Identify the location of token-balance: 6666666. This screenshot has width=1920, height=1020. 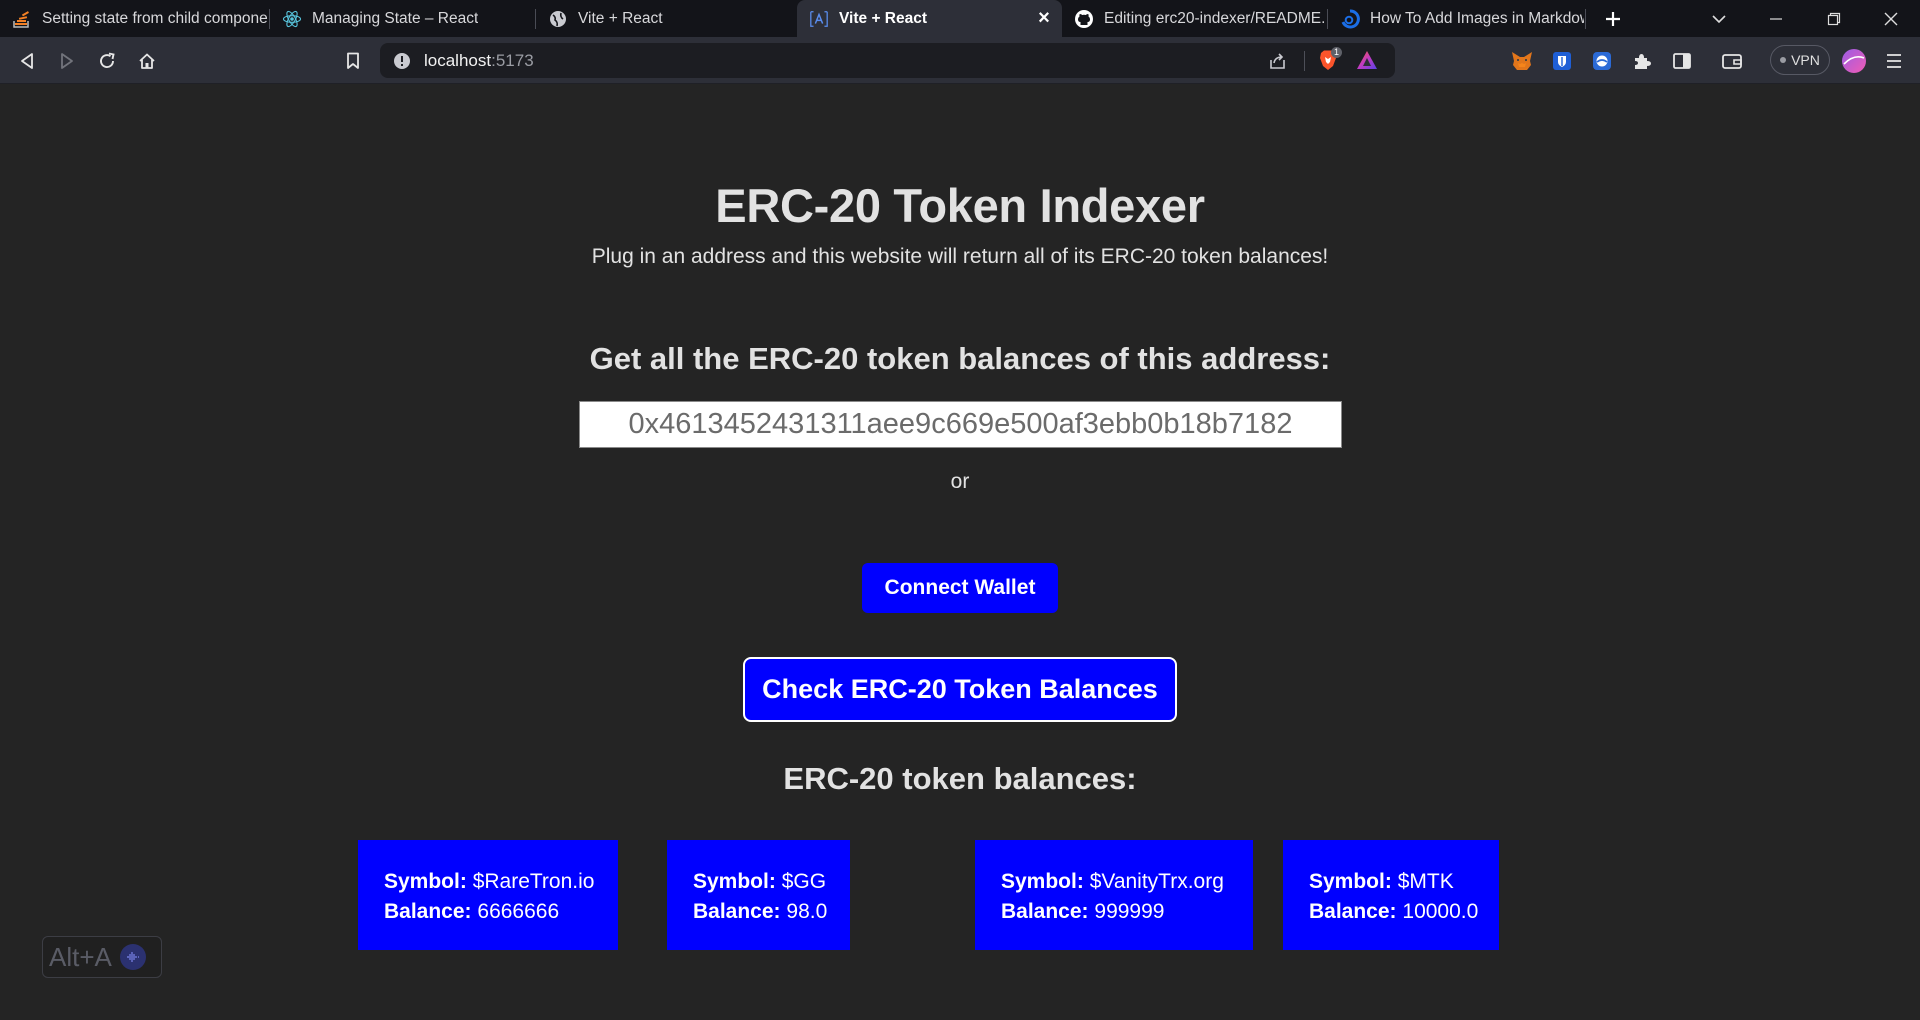
(518, 911).